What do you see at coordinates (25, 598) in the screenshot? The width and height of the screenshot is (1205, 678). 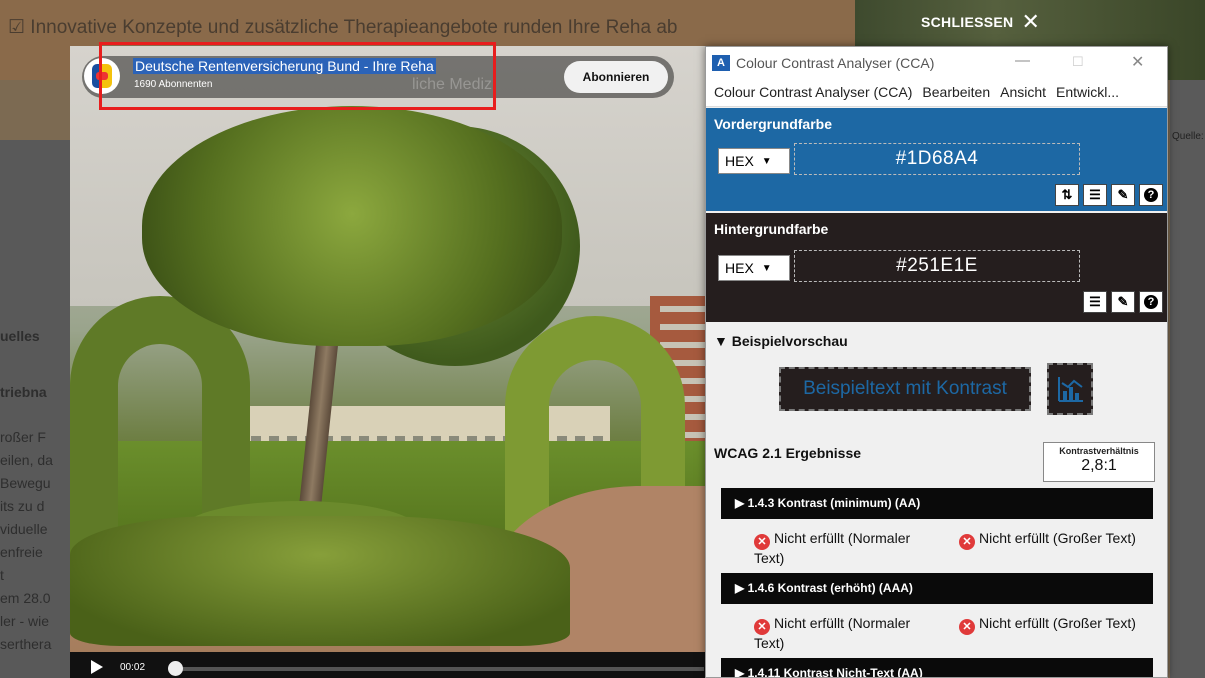 I see `background-text-line: em 28.0` at bounding box center [25, 598].